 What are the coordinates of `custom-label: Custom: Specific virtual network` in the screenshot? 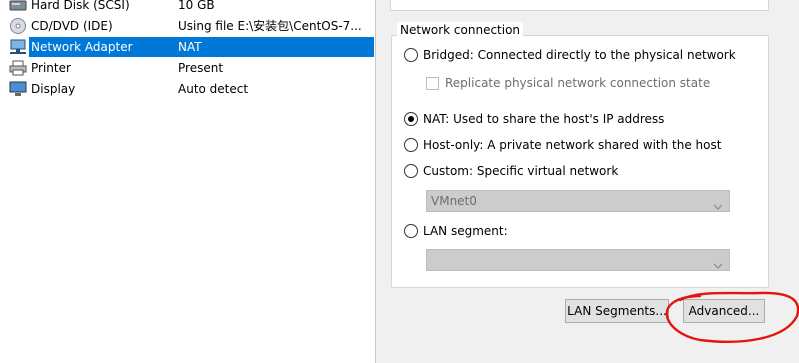 It's located at (521, 171).